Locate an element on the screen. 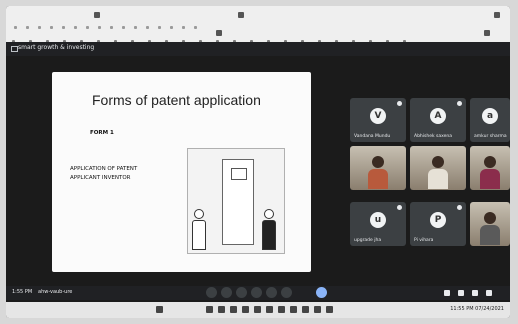 Image resolution: width=518 pixels, height=324 pixels. participant-tile: A Abhishek saxena is located at coordinates (438, 120).